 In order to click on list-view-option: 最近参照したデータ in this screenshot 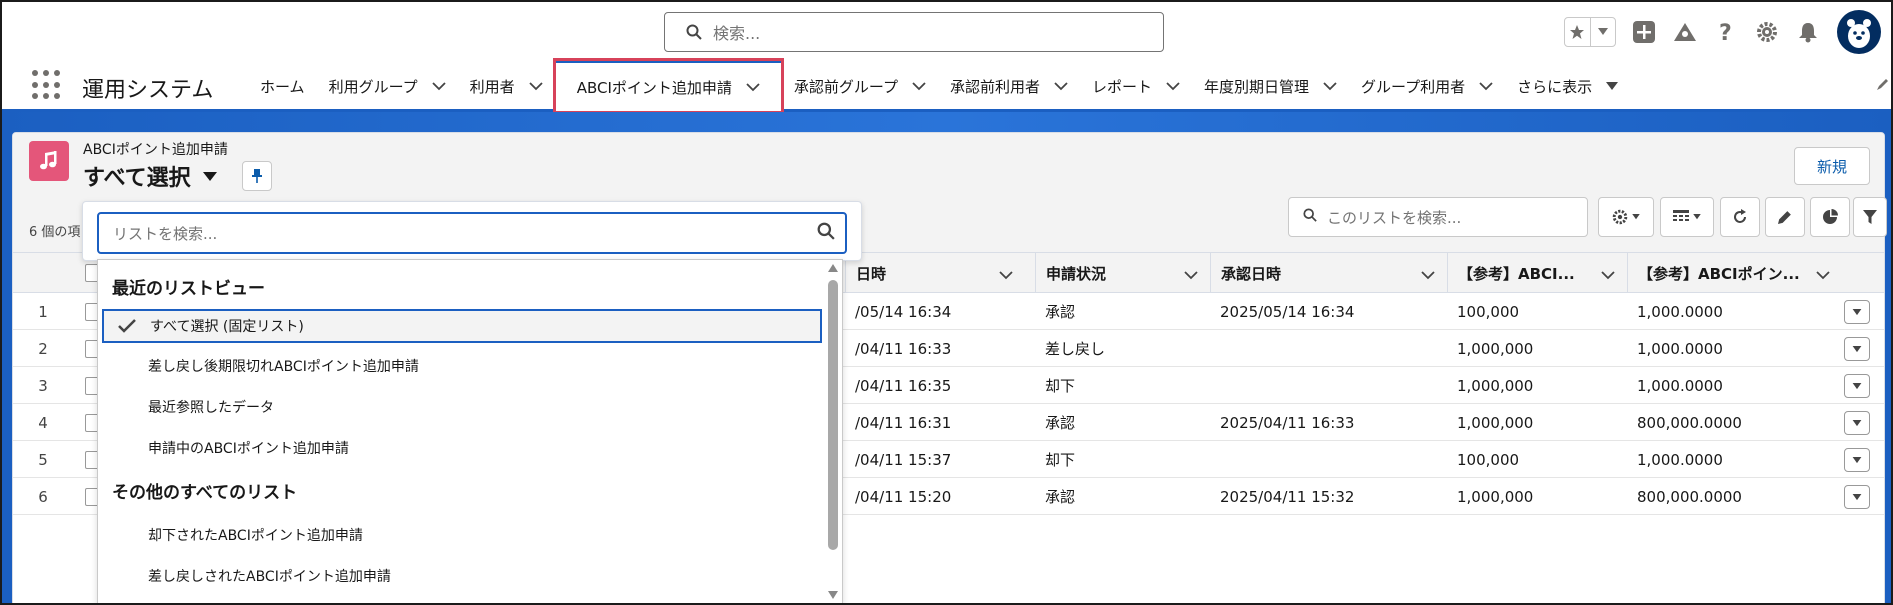, I will do `click(462, 407)`.